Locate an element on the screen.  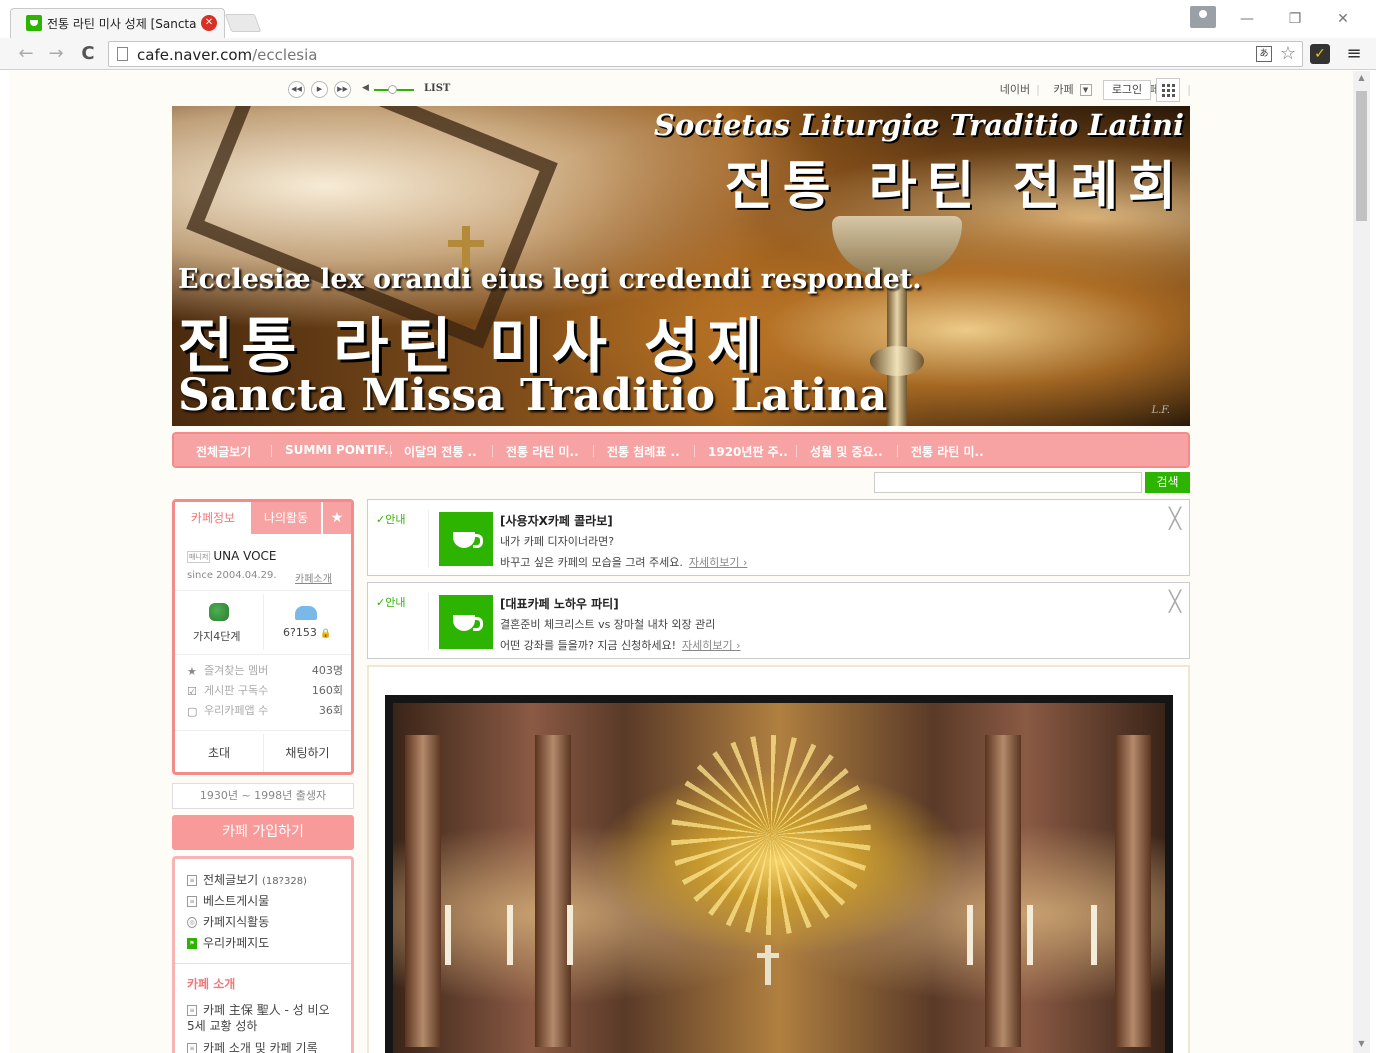
menu-label: 우리카페지도 is located at coordinates (236, 943).